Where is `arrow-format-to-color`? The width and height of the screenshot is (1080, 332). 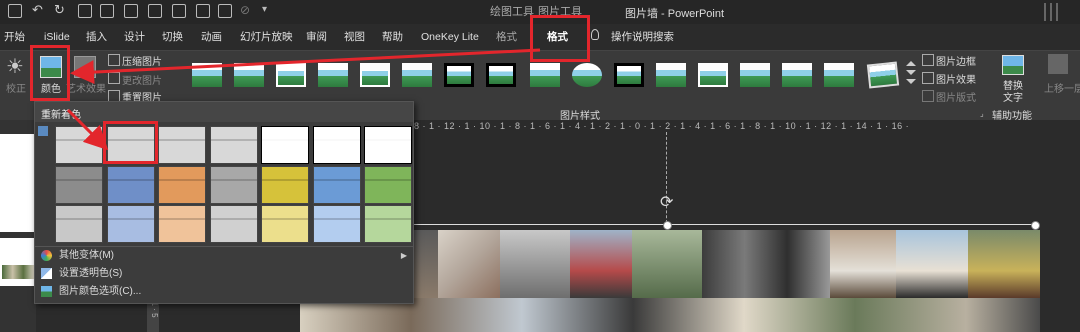 arrow-format-to-color is located at coordinates (305, 66).